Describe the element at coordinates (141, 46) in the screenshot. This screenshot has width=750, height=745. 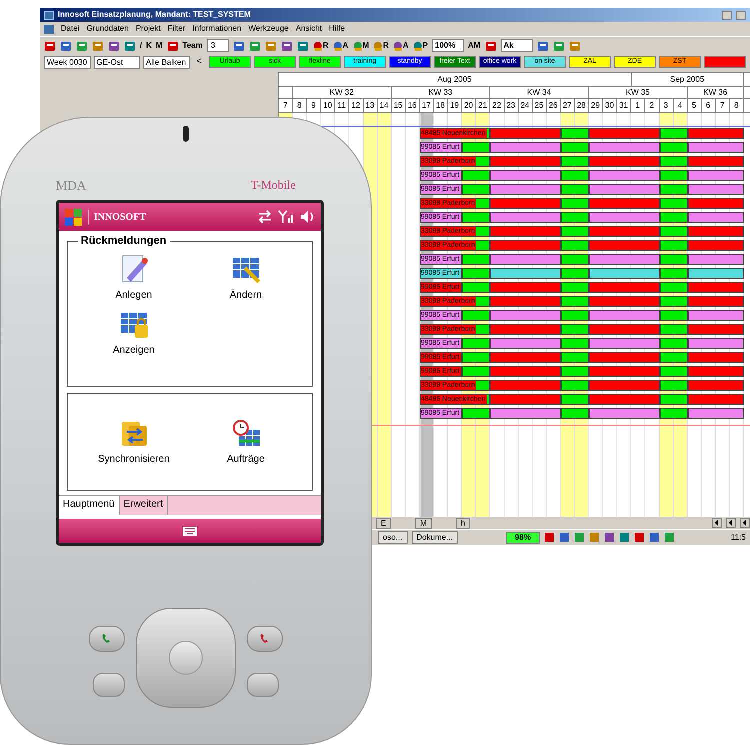
I see `toolbar-button: /` at that location.